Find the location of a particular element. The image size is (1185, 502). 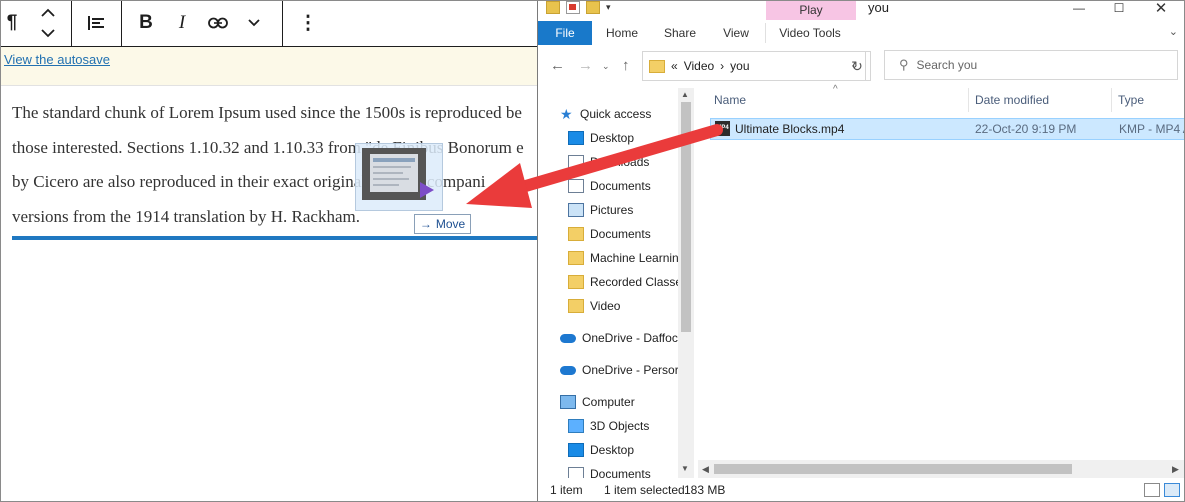

block-toolbar: ¶ B I ⋮ is located at coordinates (270, 23).